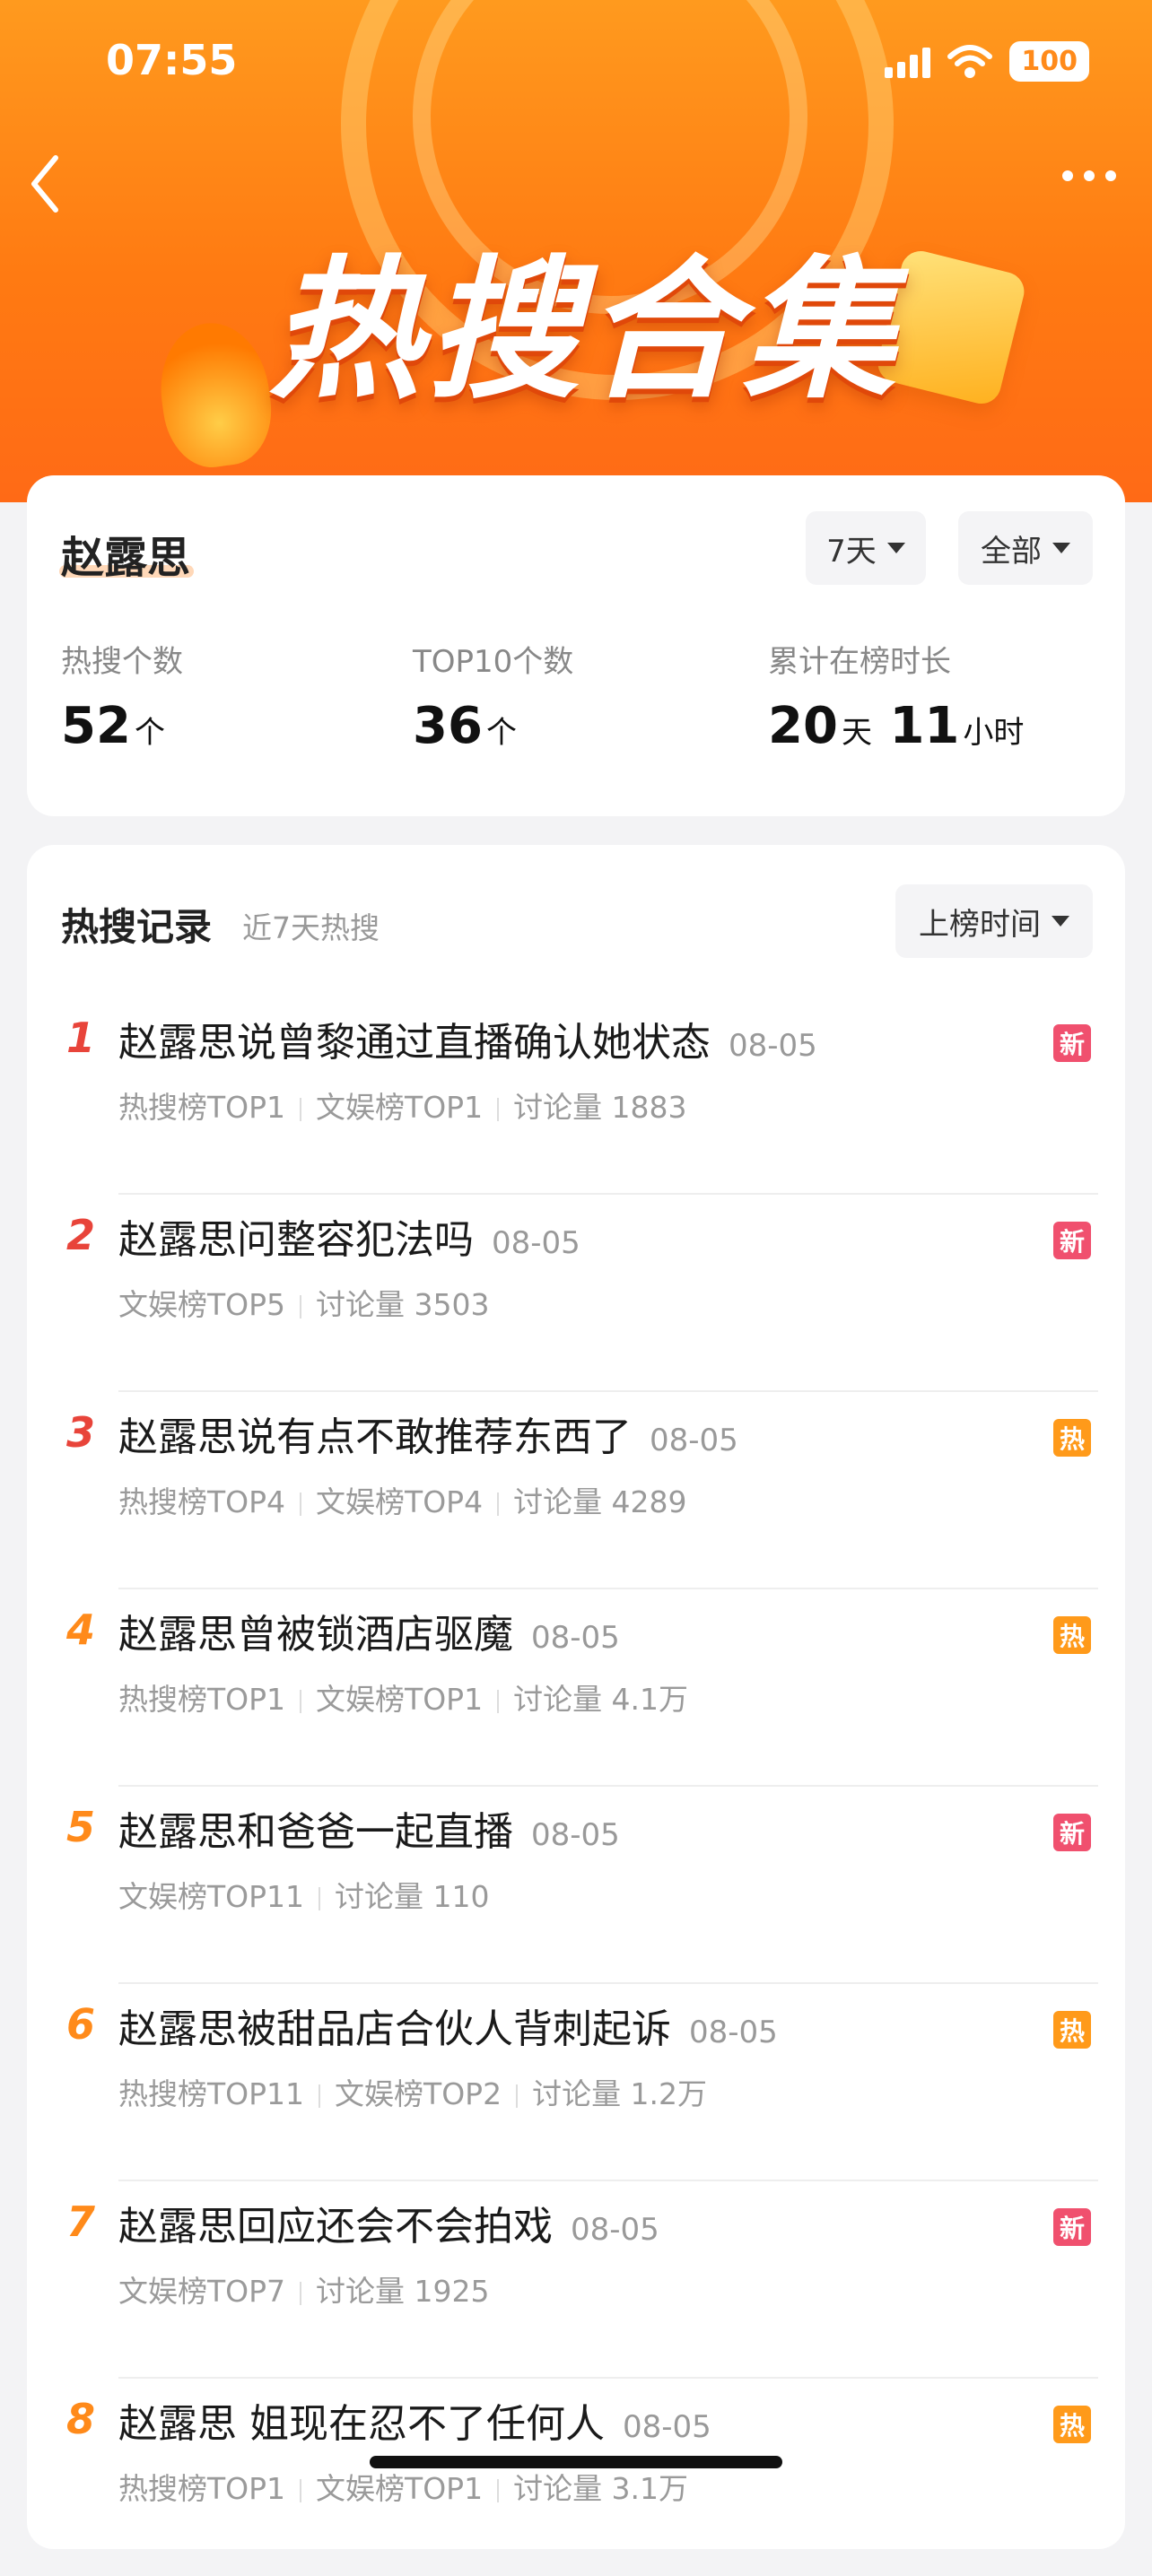 The width and height of the screenshot is (1152, 2576). What do you see at coordinates (412, 1896) in the screenshot?
I see `meta-text: 讨论量 110` at bounding box center [412, 1896].